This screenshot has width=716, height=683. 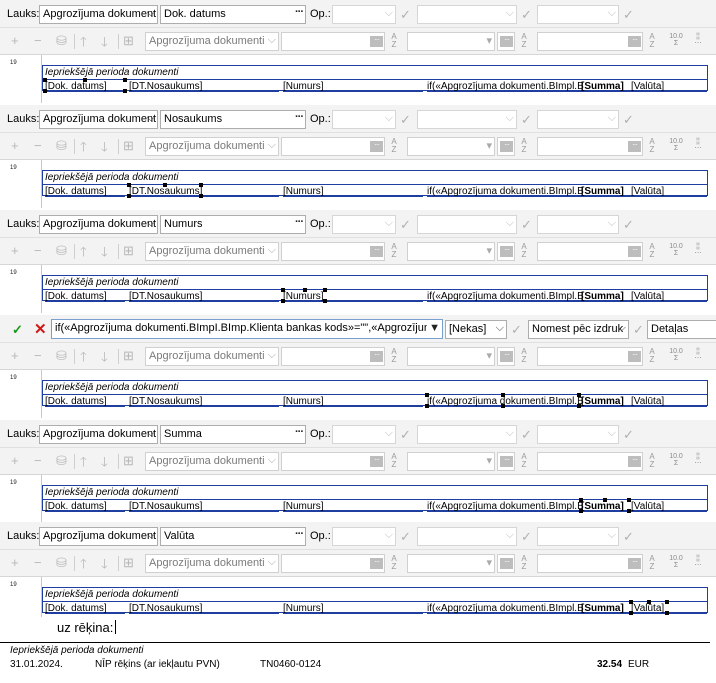 I want to click on field-select: Nosaukums ···, so click(x=233, y=119).